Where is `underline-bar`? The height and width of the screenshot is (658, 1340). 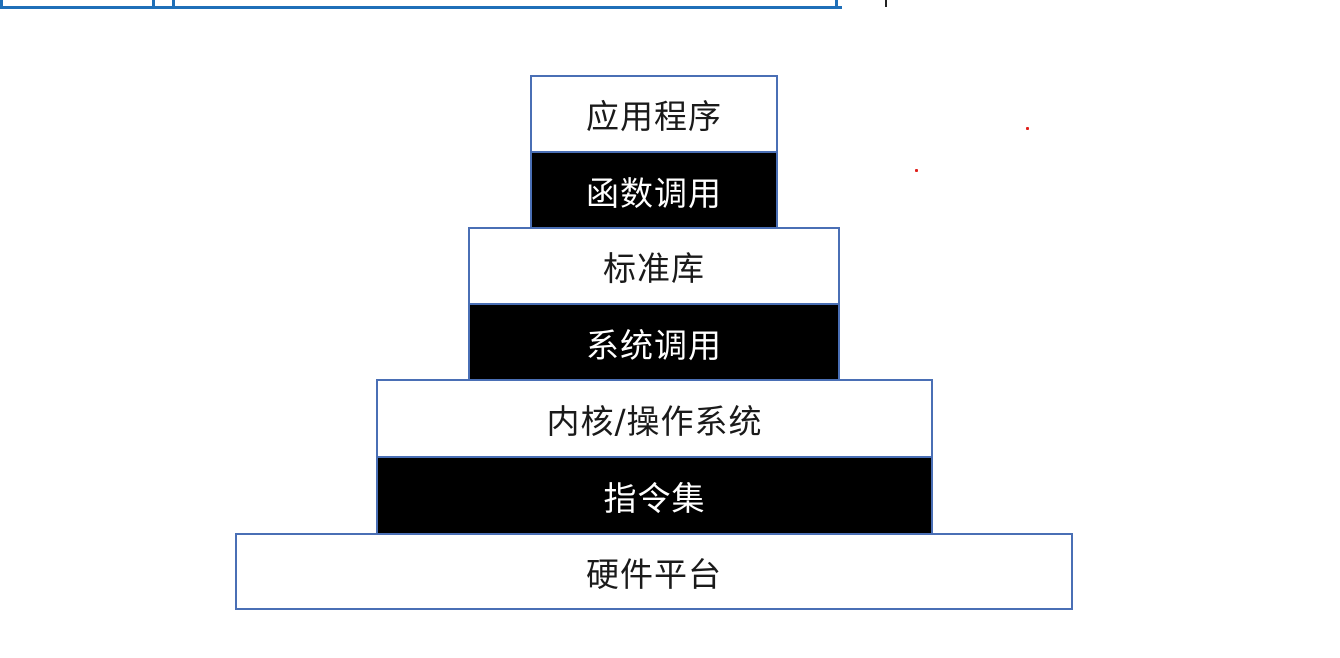
underline-bar is located at coordinates (421, 7).